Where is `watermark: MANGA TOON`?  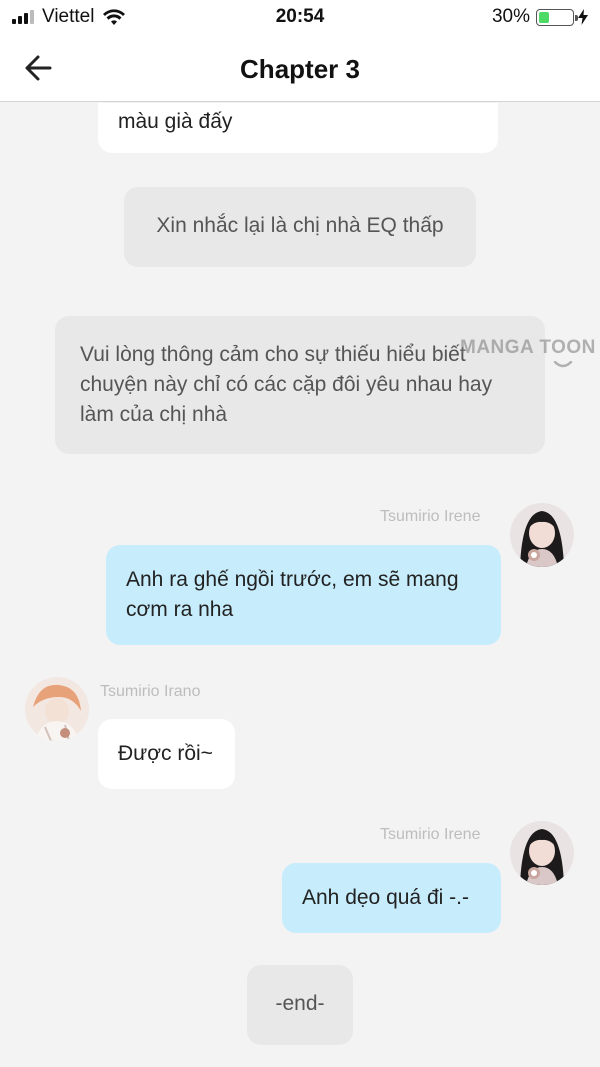 watermark: MANGA TOON is located at coordinates (528, 347).